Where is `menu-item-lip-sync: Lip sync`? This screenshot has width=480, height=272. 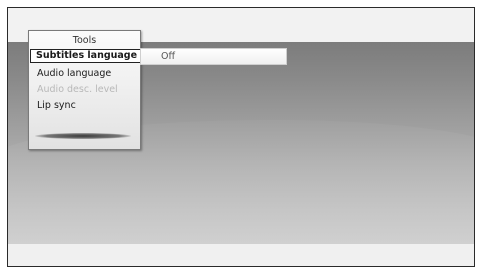
menu-item-lip-sync: Lip sync is located at coordinates (86, 105).